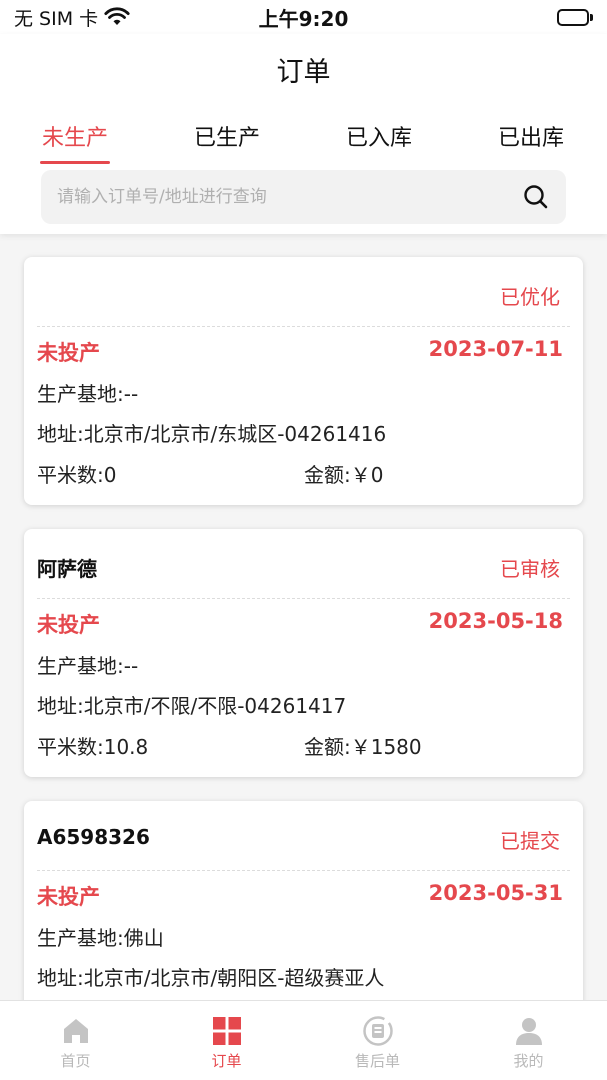 Image resolution: width=607 pixels, height=1080 pixels. Describe the element at coordinates (377, 1061) in the screenshot. I see `tabbar-label: 售后单` at that location.